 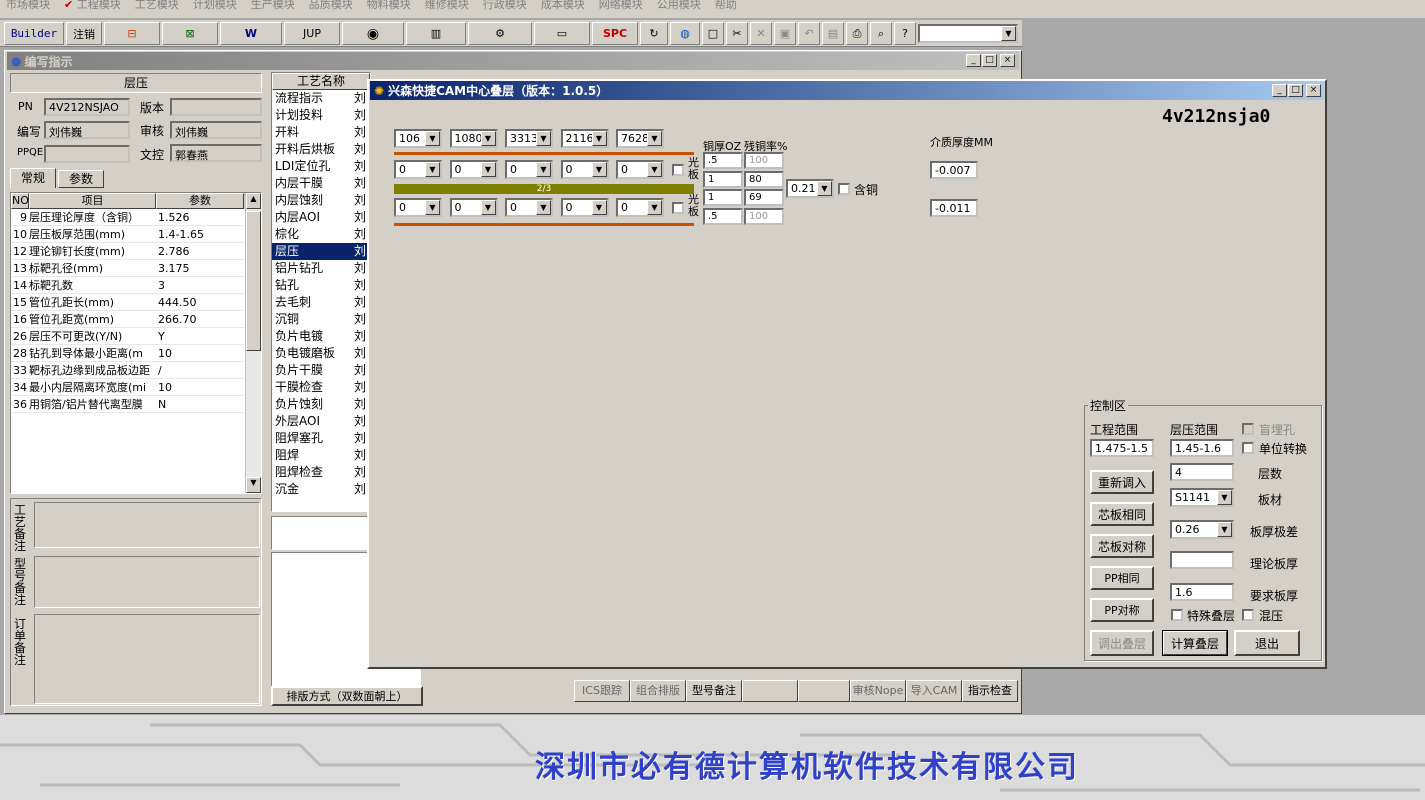 I want to click on bottom-button: 审核Nope, so click(x=878, y=691).